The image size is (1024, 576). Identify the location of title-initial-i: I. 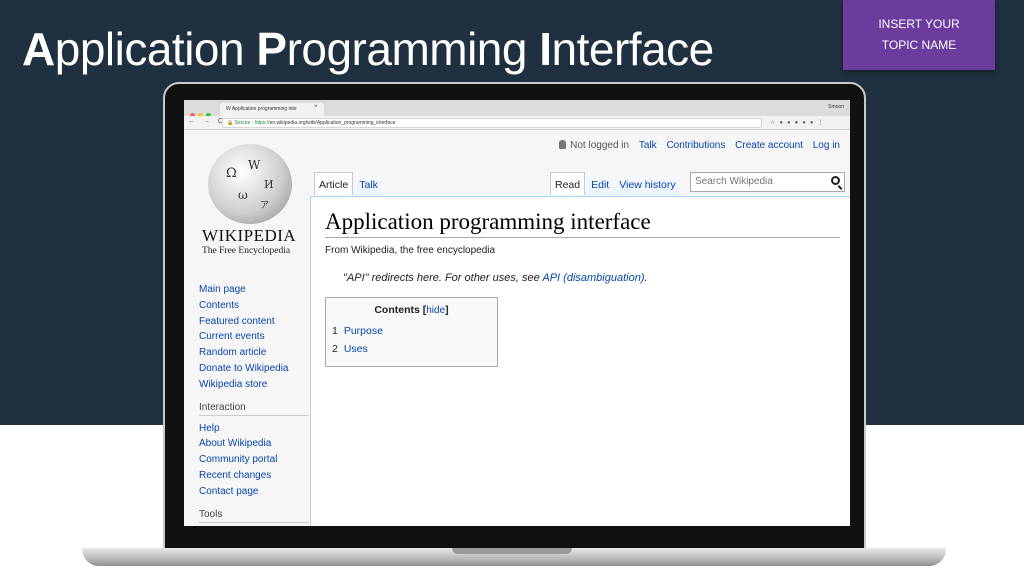
(545, 49).